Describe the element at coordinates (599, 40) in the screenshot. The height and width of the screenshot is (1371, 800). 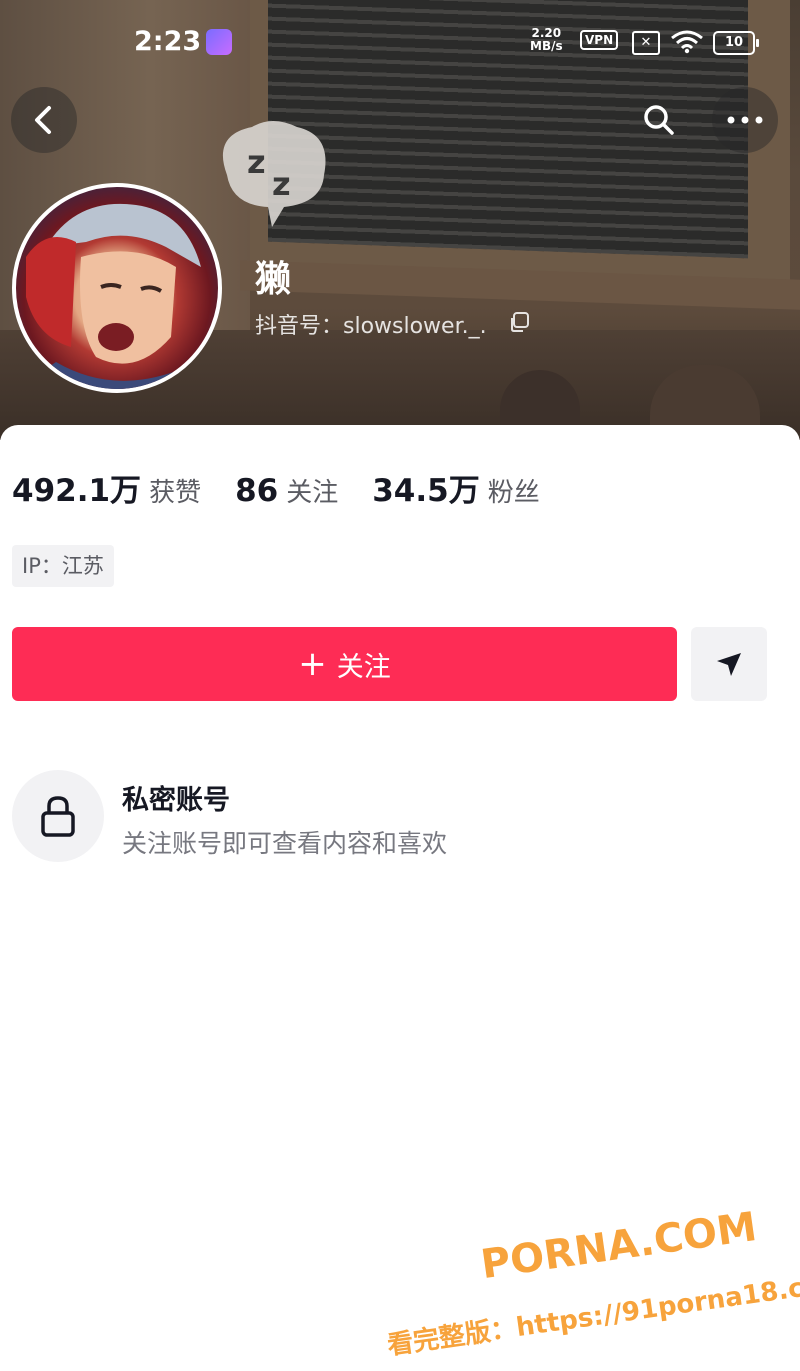
I see `vpn-icon: VPN` at that location.